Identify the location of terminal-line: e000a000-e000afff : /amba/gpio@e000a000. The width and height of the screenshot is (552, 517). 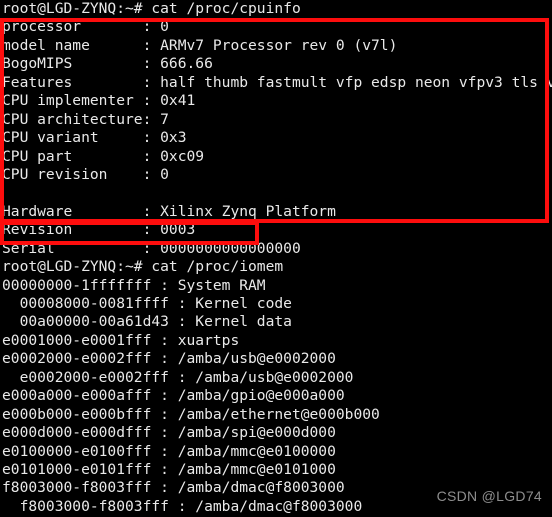
(173, 396).